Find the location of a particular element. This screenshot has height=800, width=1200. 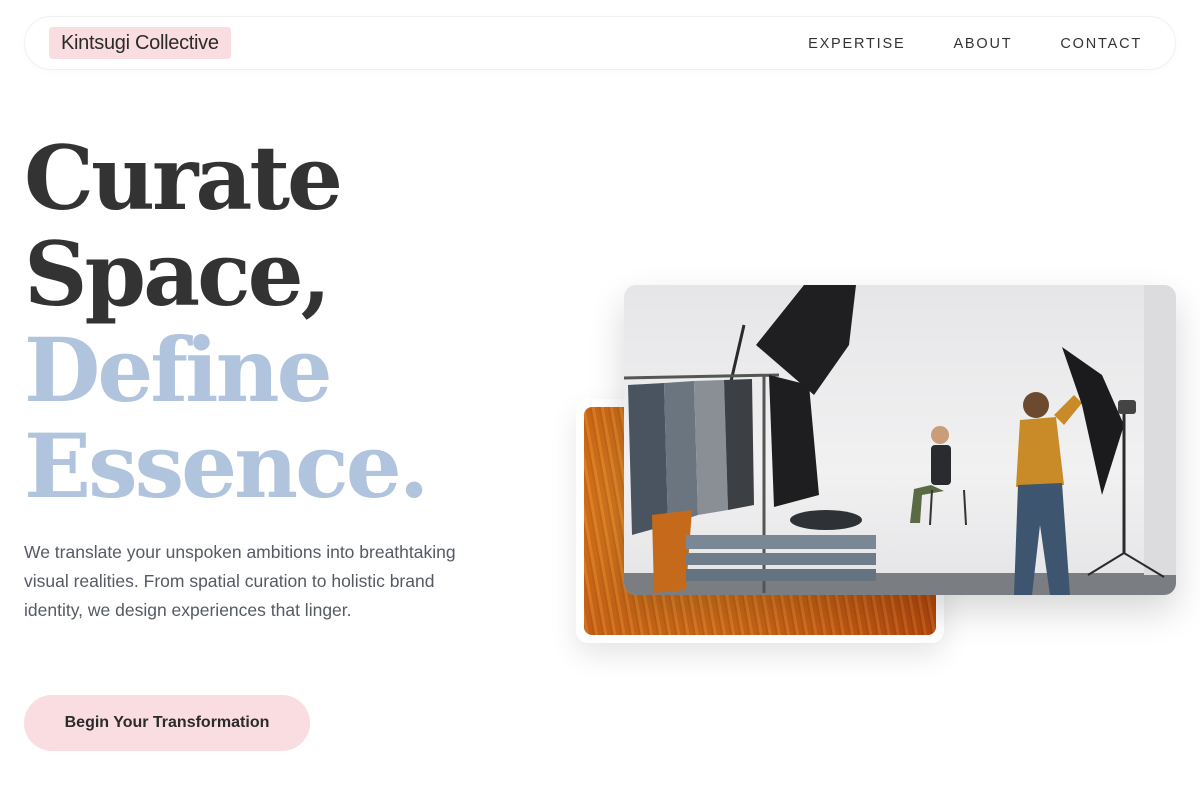

nav-link-about: ABOUT is located at coordinates (982, 44).